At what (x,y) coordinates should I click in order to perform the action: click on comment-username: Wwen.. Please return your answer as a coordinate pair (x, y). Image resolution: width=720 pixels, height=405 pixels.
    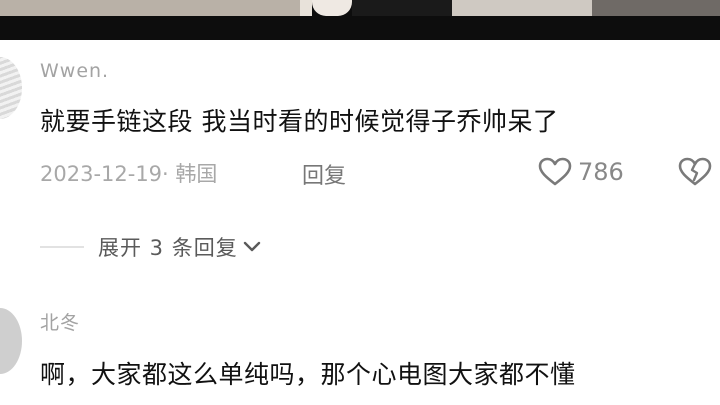
    Looking at the image, I should click on (74, 71).